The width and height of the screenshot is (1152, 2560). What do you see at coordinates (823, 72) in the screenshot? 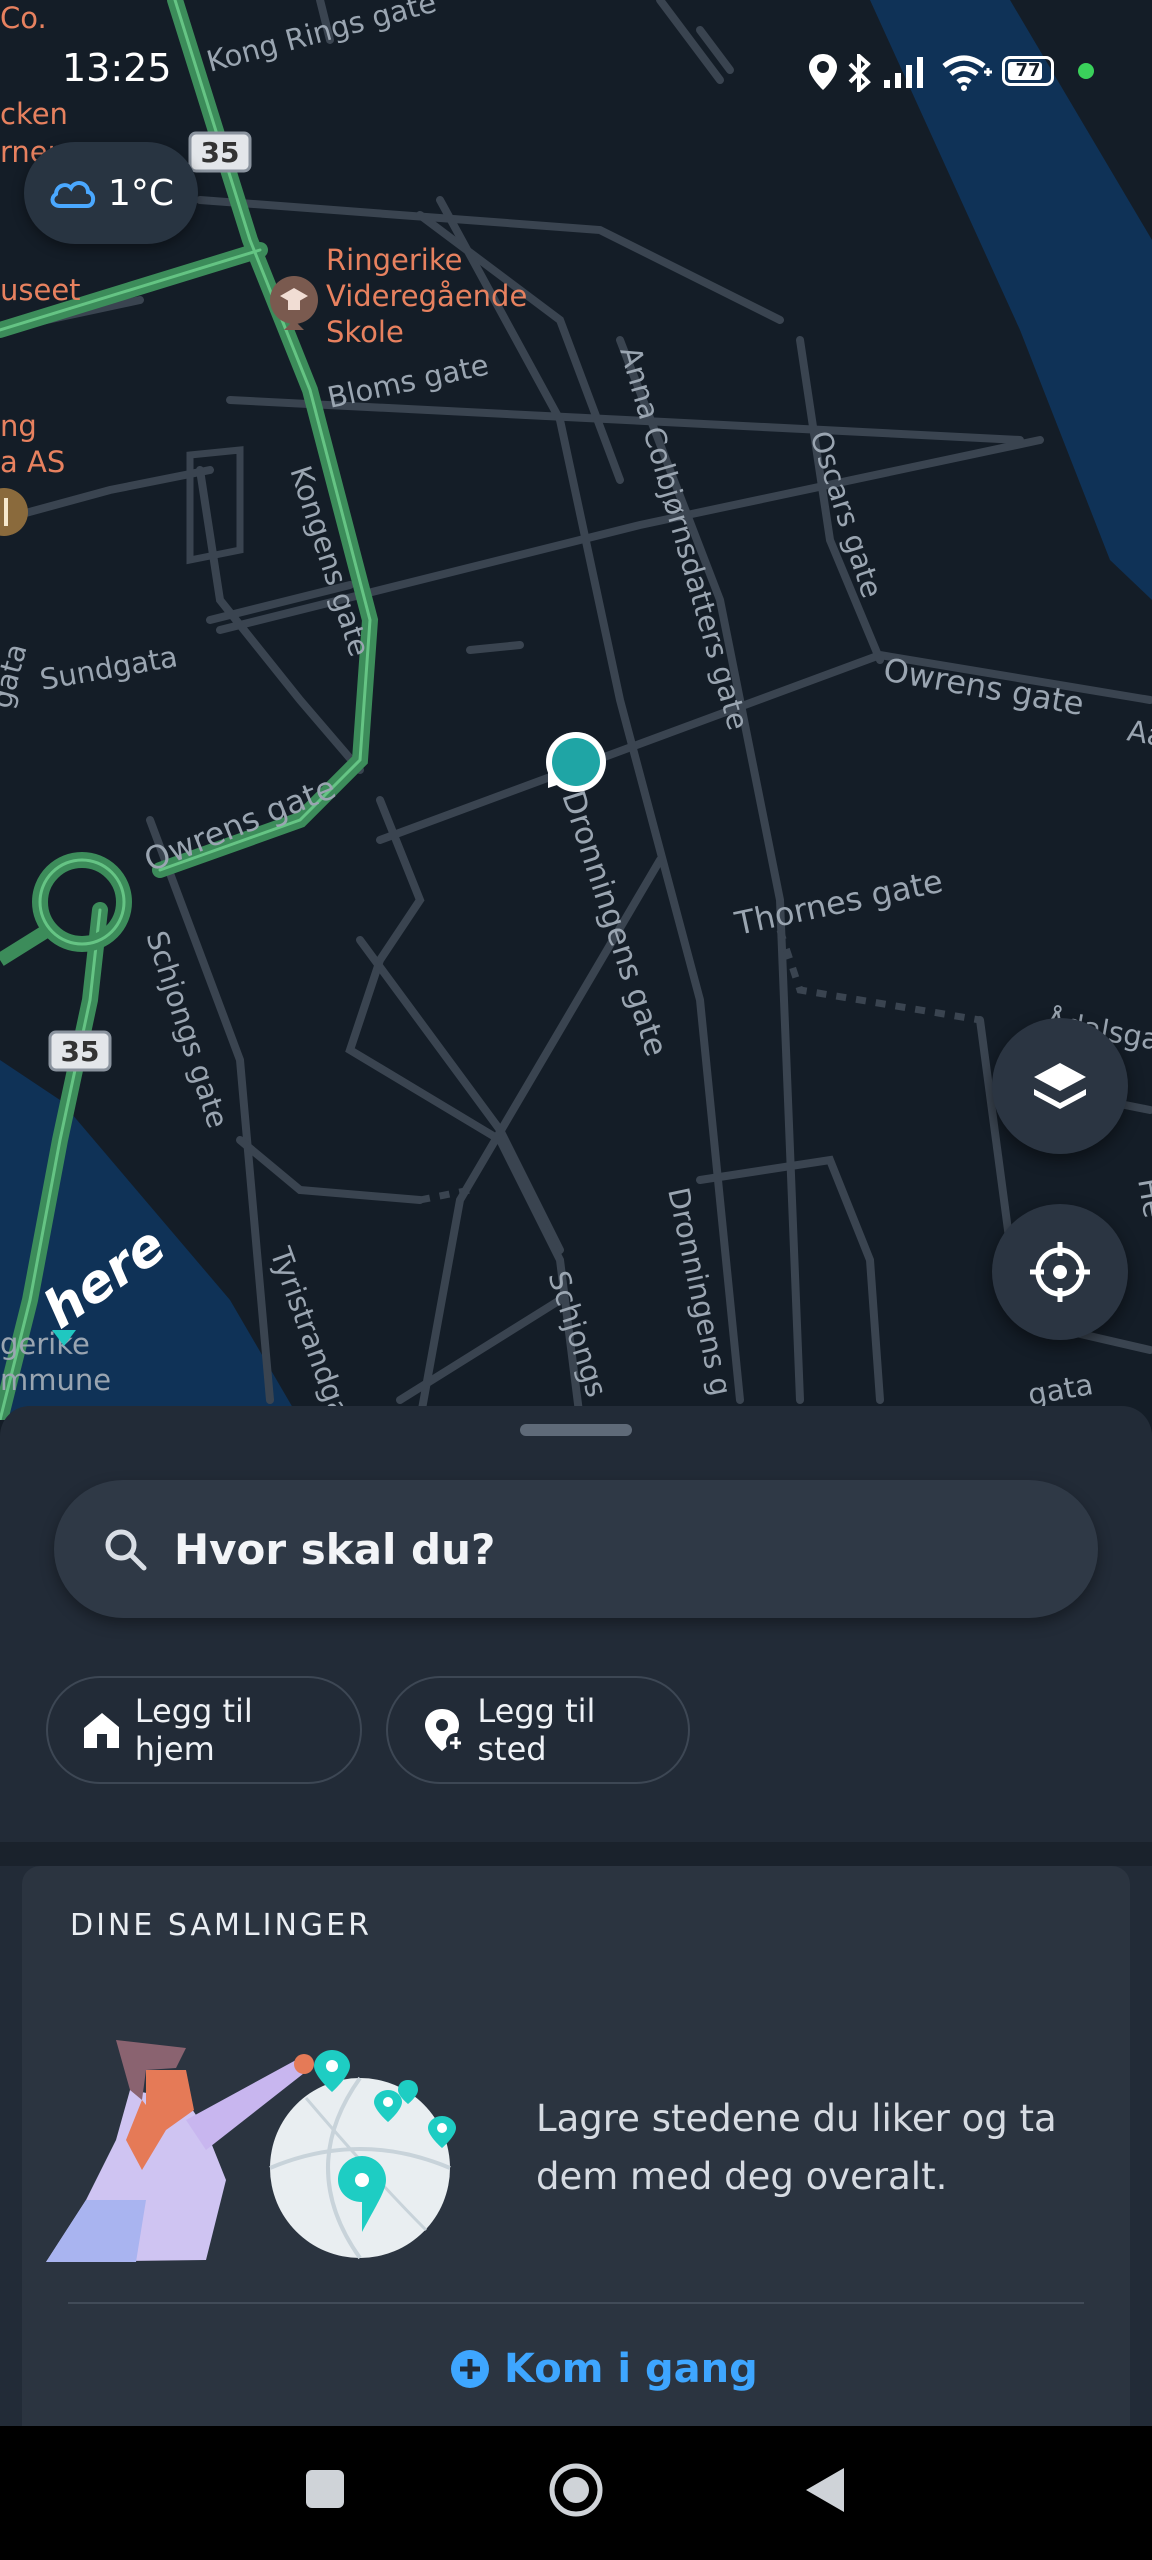
I see `location-status-icon` at bounding box center [823, 72].